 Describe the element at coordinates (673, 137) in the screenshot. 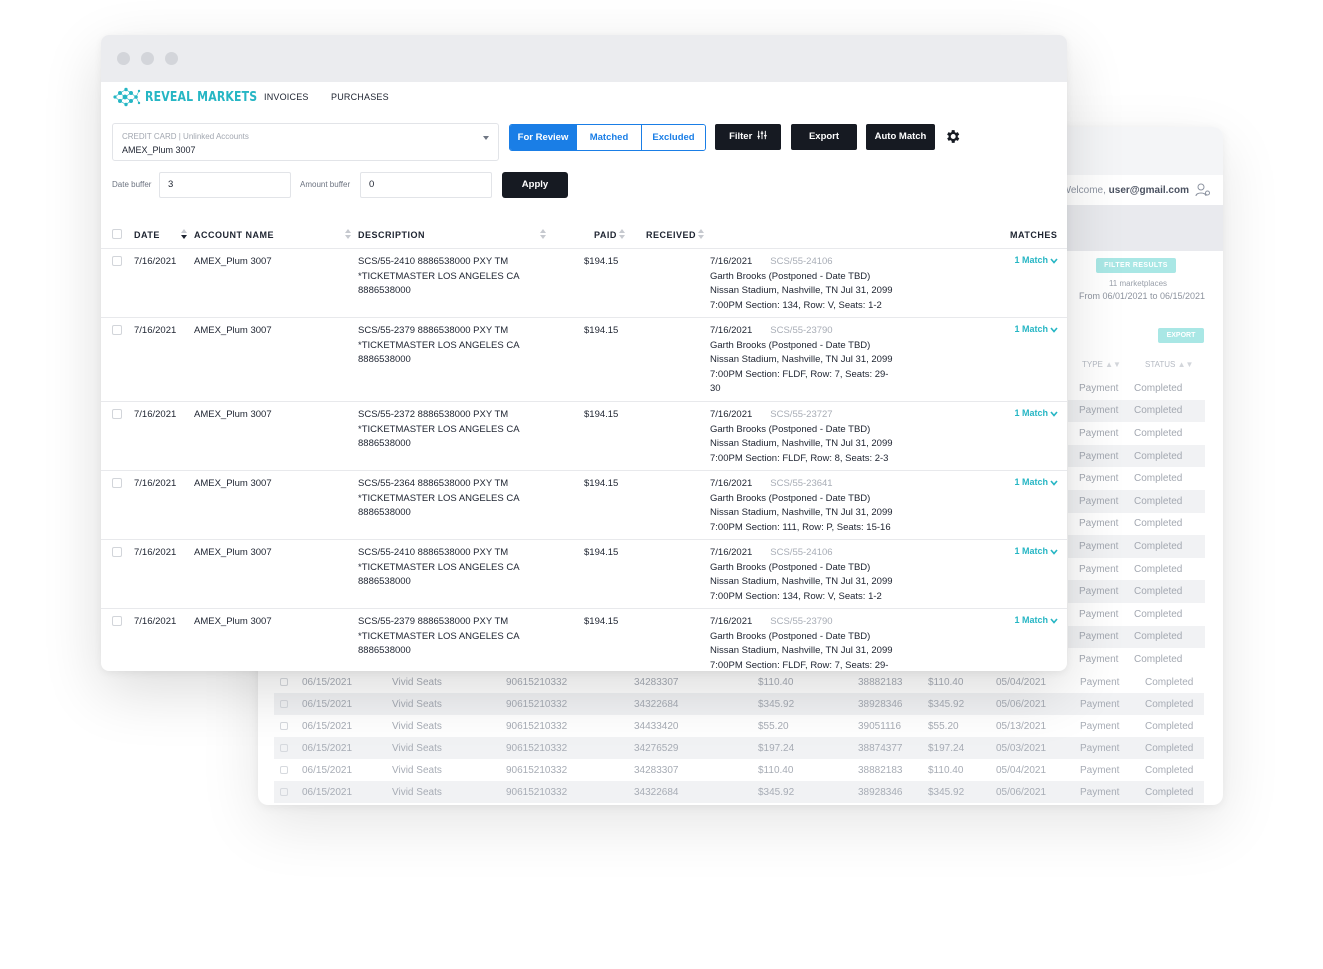

I see `tab-excluded: Excluded` at that location.